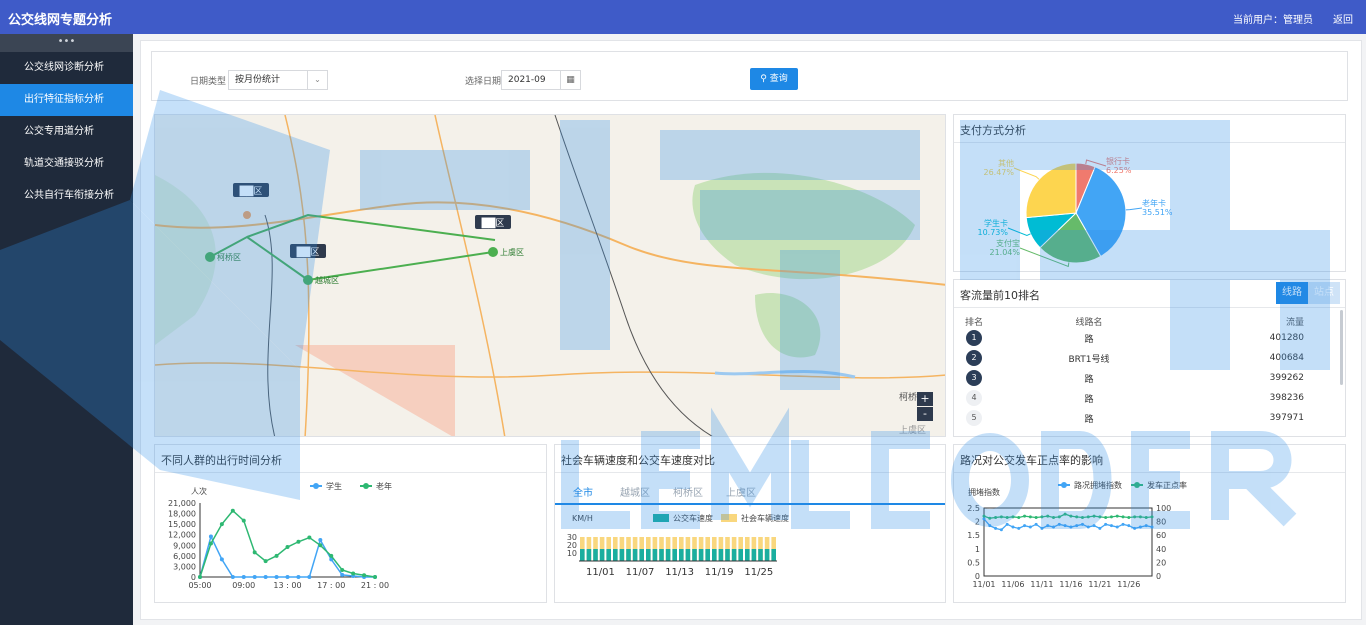  What do you see at coordinates (1064, 485) in the screenshot?
I see `punctuality-legend-marker` at bounding box center [1064, 485].